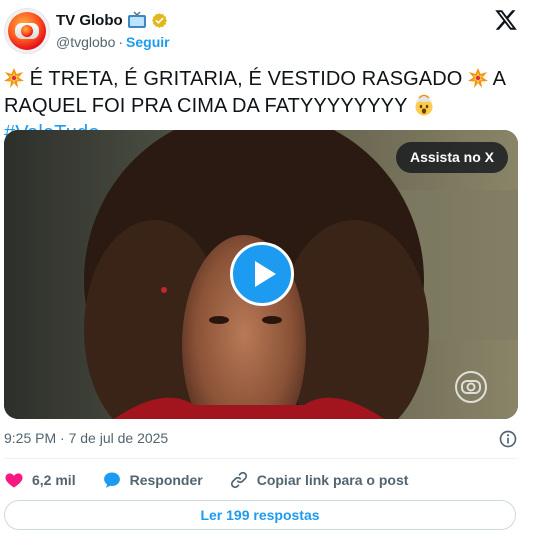 The width and height of the screenshot is (535, 539). I want to click on like-button: 6,2 mil, so click(40, 480).